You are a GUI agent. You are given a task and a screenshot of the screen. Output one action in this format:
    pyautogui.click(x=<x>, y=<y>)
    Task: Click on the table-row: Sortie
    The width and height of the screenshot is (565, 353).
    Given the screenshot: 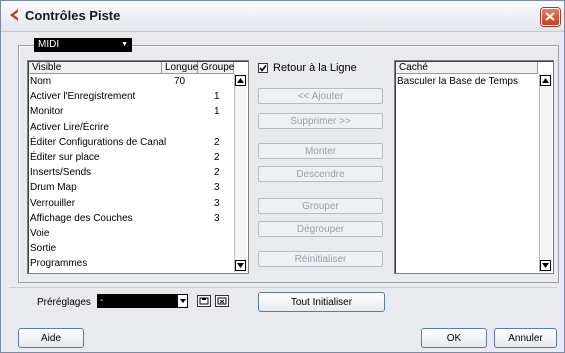 What is the action you would take?
    pyautogui.click(x=43, y=249)
    